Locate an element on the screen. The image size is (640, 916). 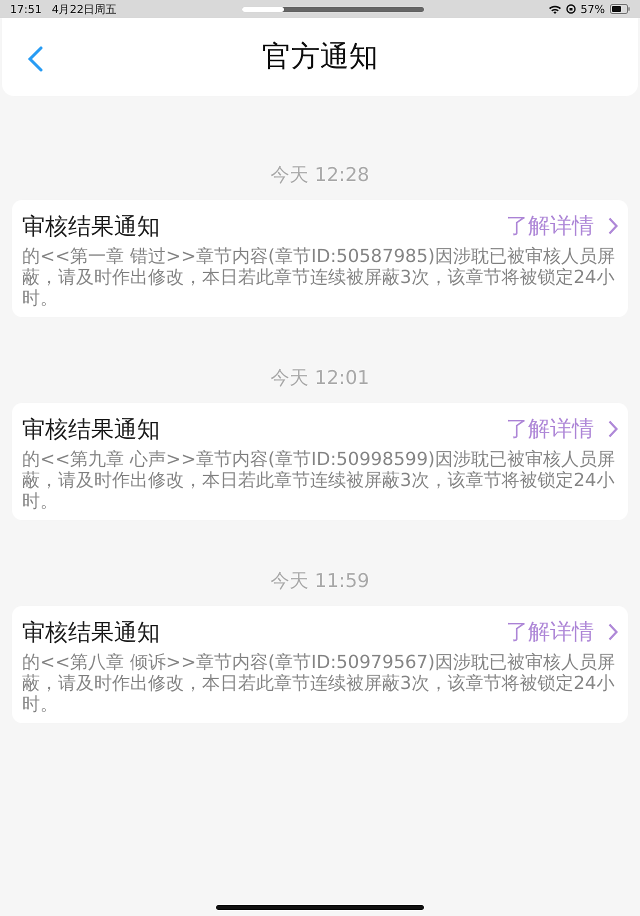
notice-time: 今天 12:01 is located at coordinates (320, 378).